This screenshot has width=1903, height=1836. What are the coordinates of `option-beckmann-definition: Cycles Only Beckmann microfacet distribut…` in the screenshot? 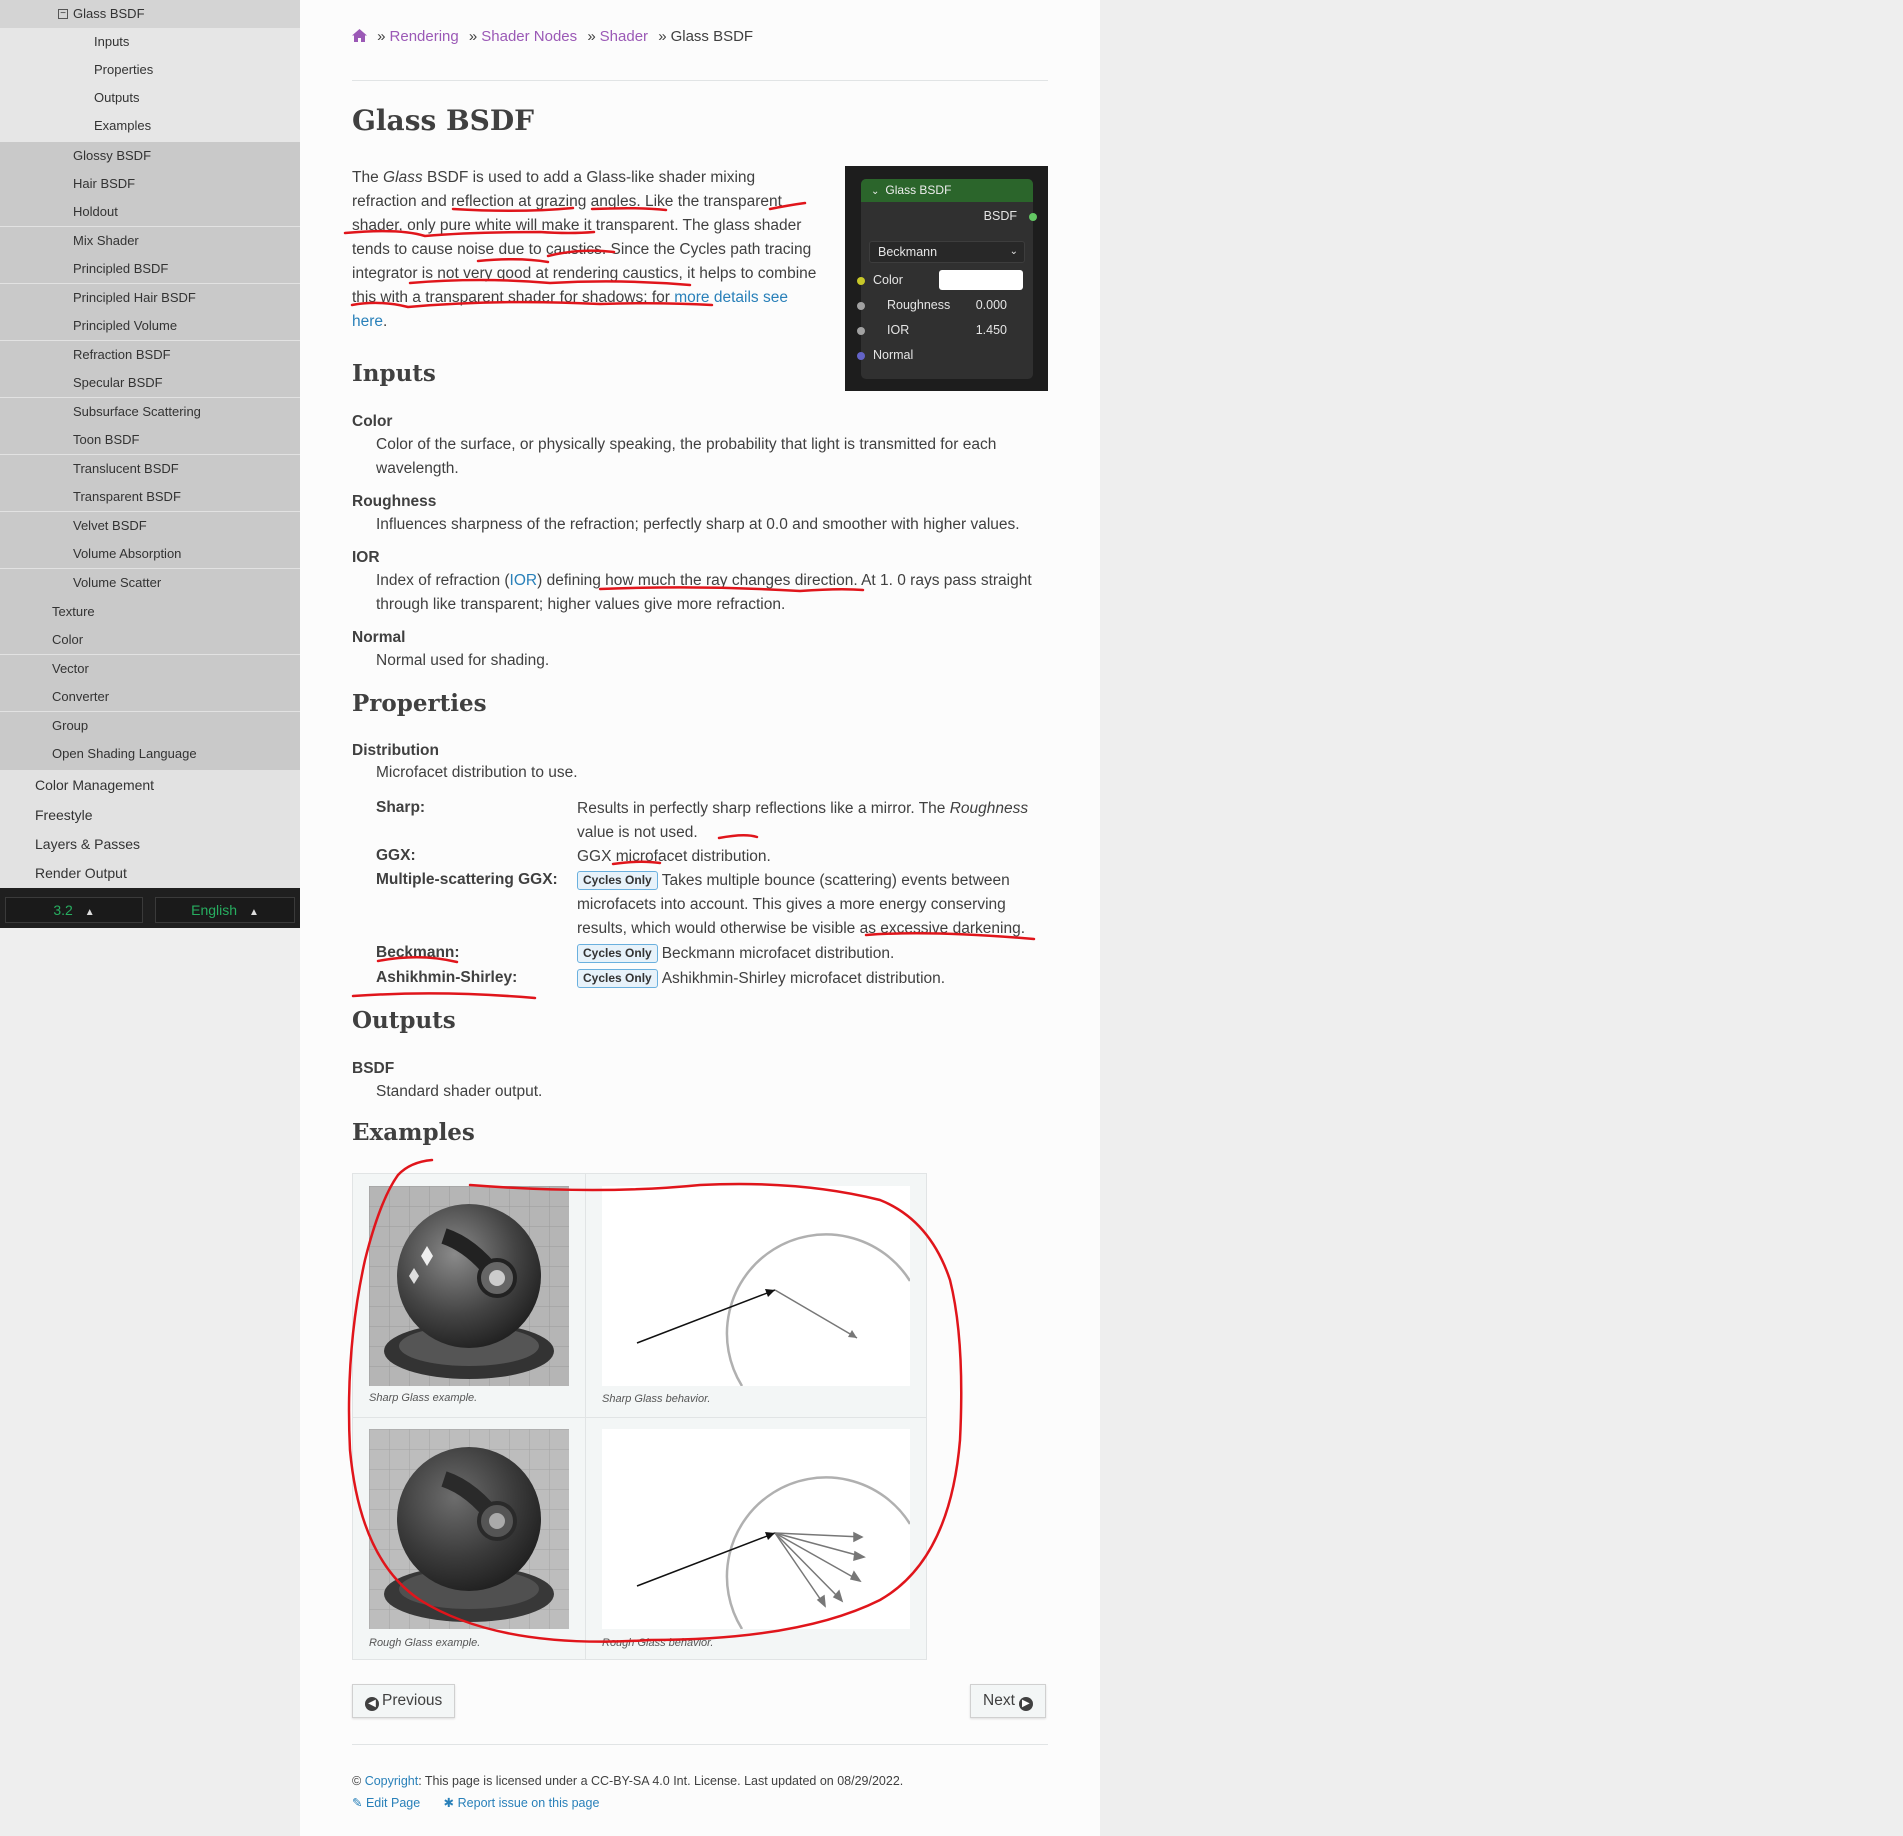 It's located at (812, 954).